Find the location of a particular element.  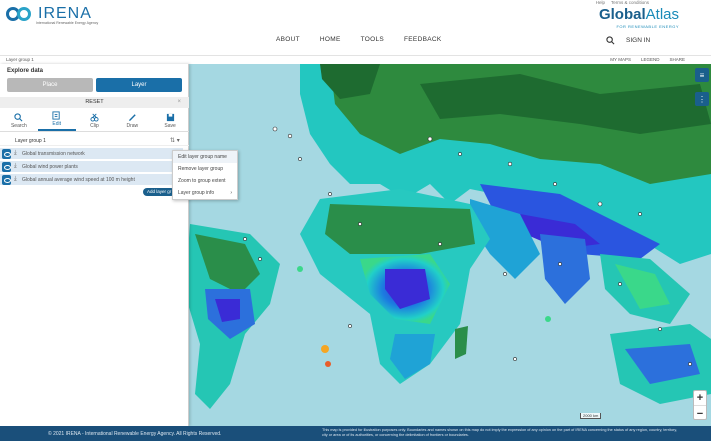

sign-in-link: SIGN IN is located at coordinates (638, 40).